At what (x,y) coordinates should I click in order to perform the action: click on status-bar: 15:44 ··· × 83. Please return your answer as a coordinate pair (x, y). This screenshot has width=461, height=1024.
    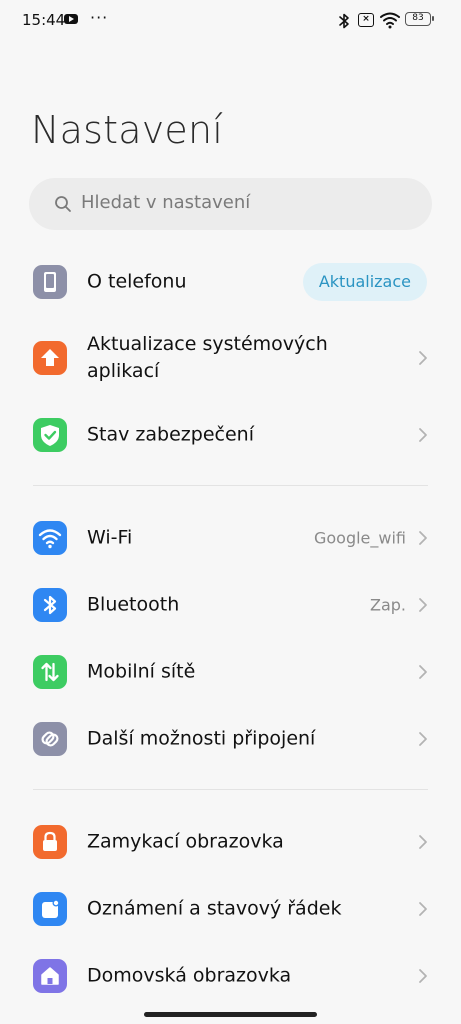
    Looking at the image, I should click on (230, 21).